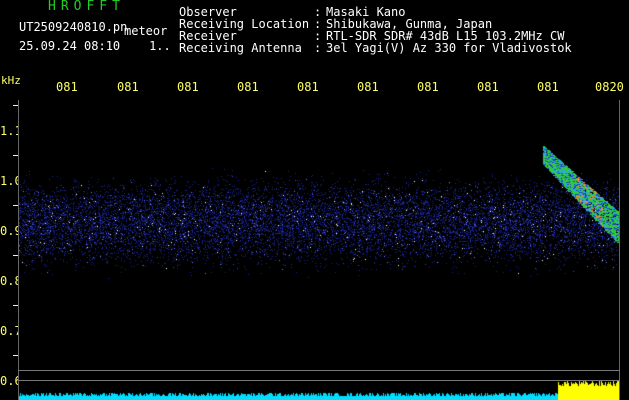 This screenshot has width=629, height=400. I want to click on plot-right-margin, so click(624, 250).